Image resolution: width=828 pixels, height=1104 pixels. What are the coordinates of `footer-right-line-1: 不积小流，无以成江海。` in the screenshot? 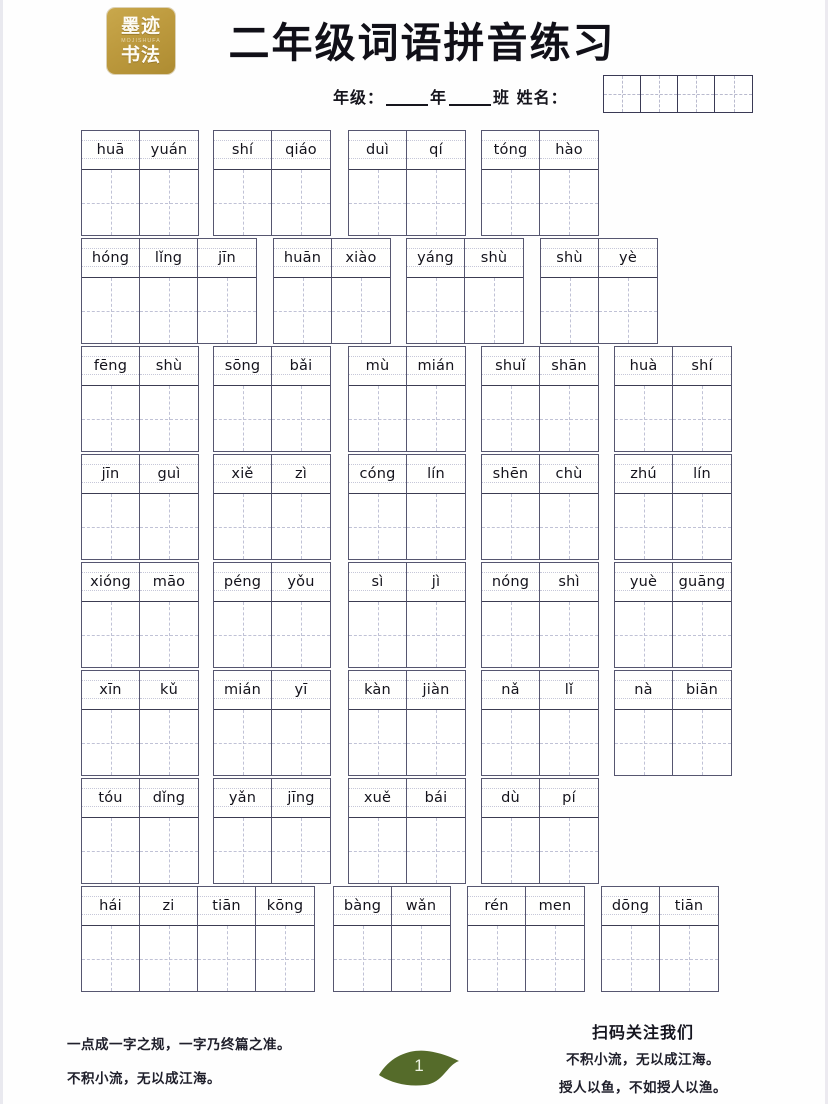 It's located at (643, 1060).